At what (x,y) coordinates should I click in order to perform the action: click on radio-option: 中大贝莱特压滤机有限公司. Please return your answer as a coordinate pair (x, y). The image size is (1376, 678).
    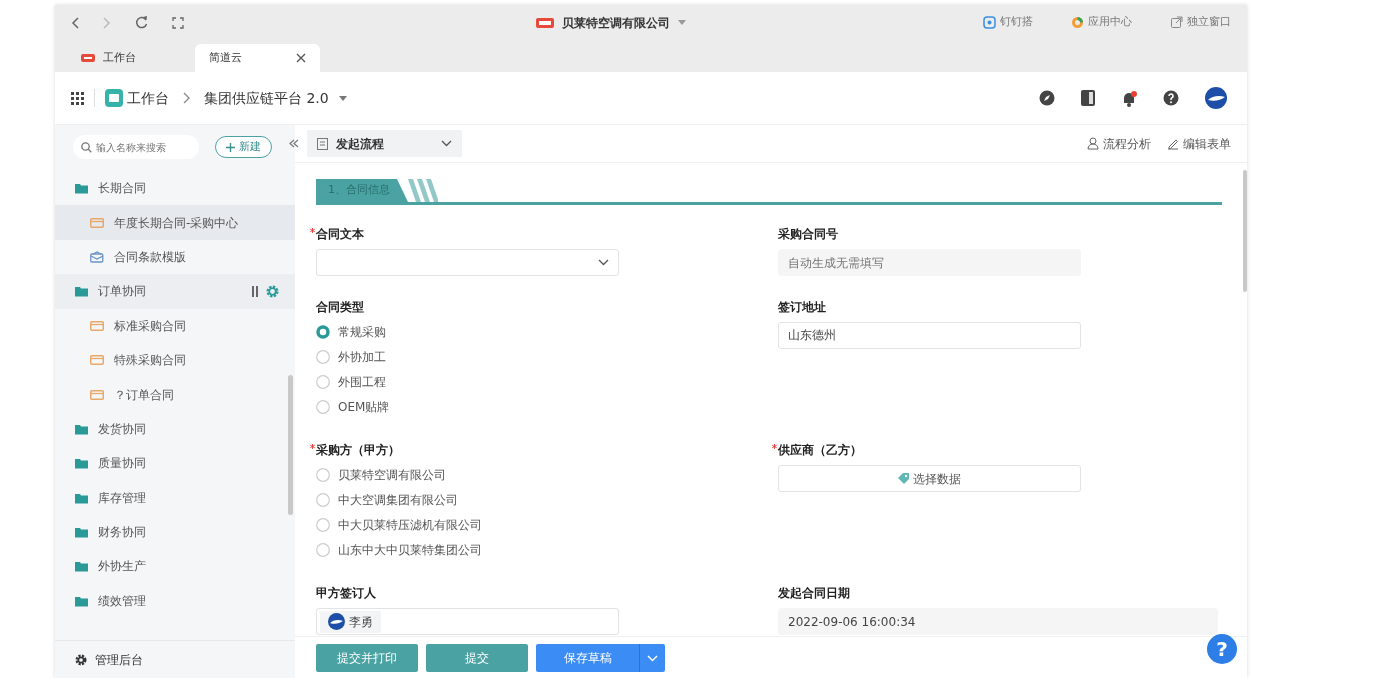
    Looking at the image, I should click on (547, 524).